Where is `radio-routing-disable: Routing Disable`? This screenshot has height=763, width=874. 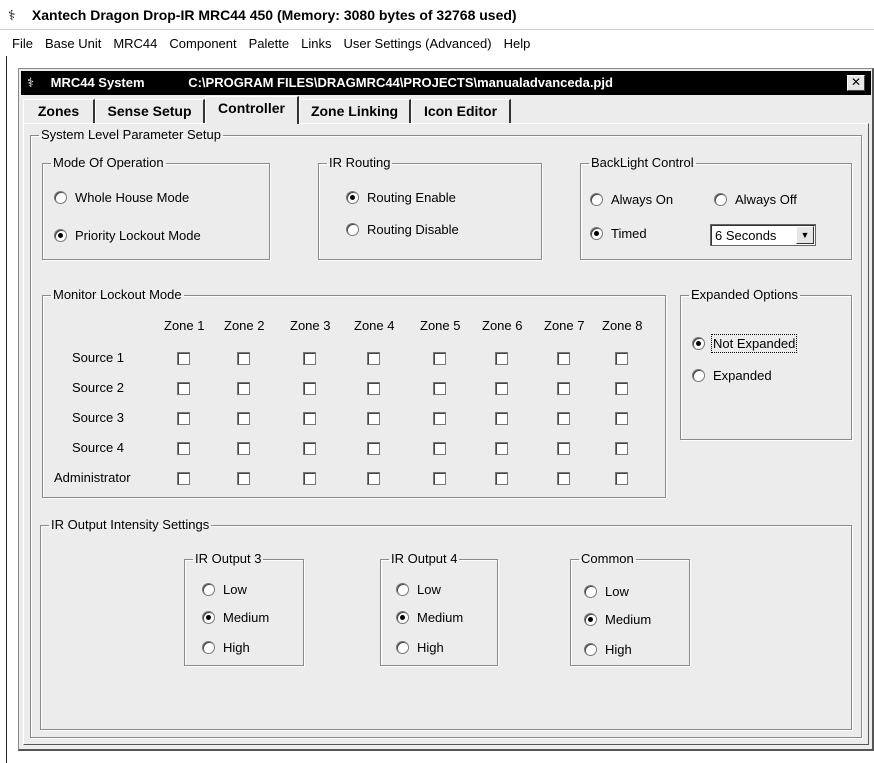
radio-routing-disable: Routing Disable is located at coordinates (402, 229).